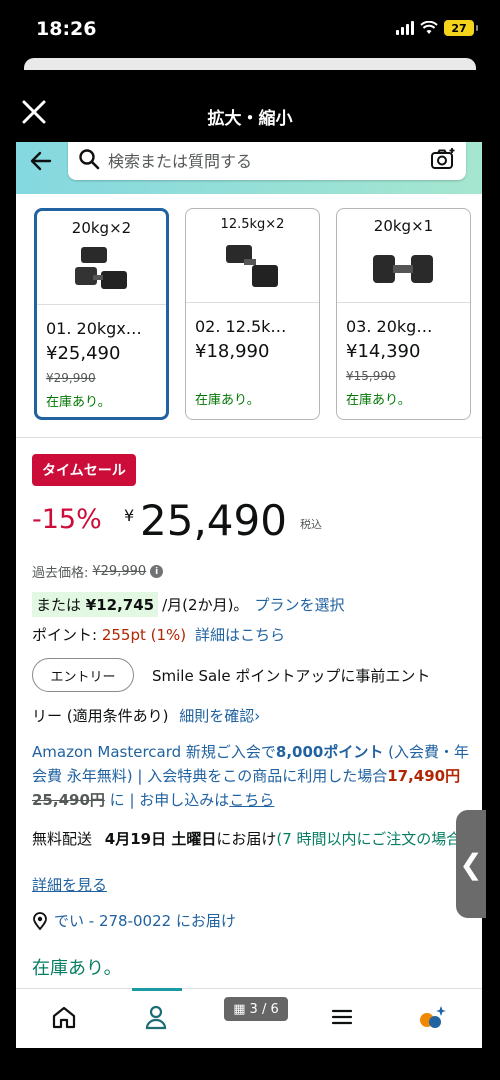  I want to click on divider, so click(249, 437).